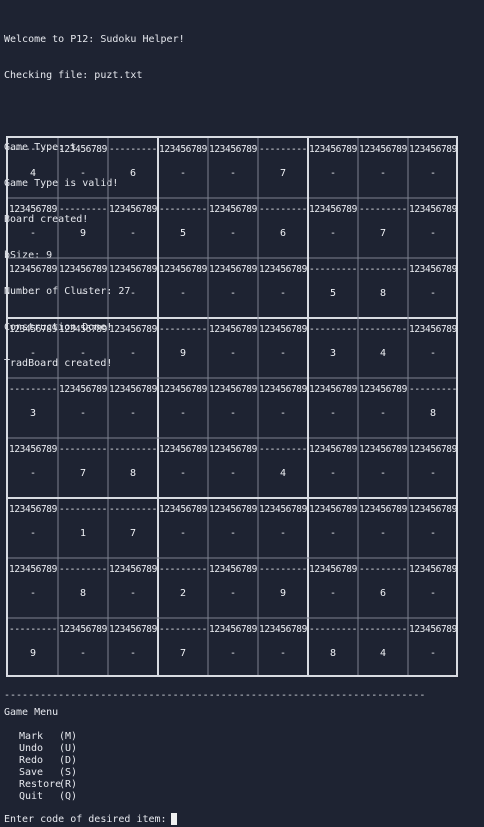 This screenshot has height=827, width=484. What do you see at coordinates (48, 785) in the screenshot?
I see `menu-item-restore: Restore (R)` at bounding box center [48, 785].